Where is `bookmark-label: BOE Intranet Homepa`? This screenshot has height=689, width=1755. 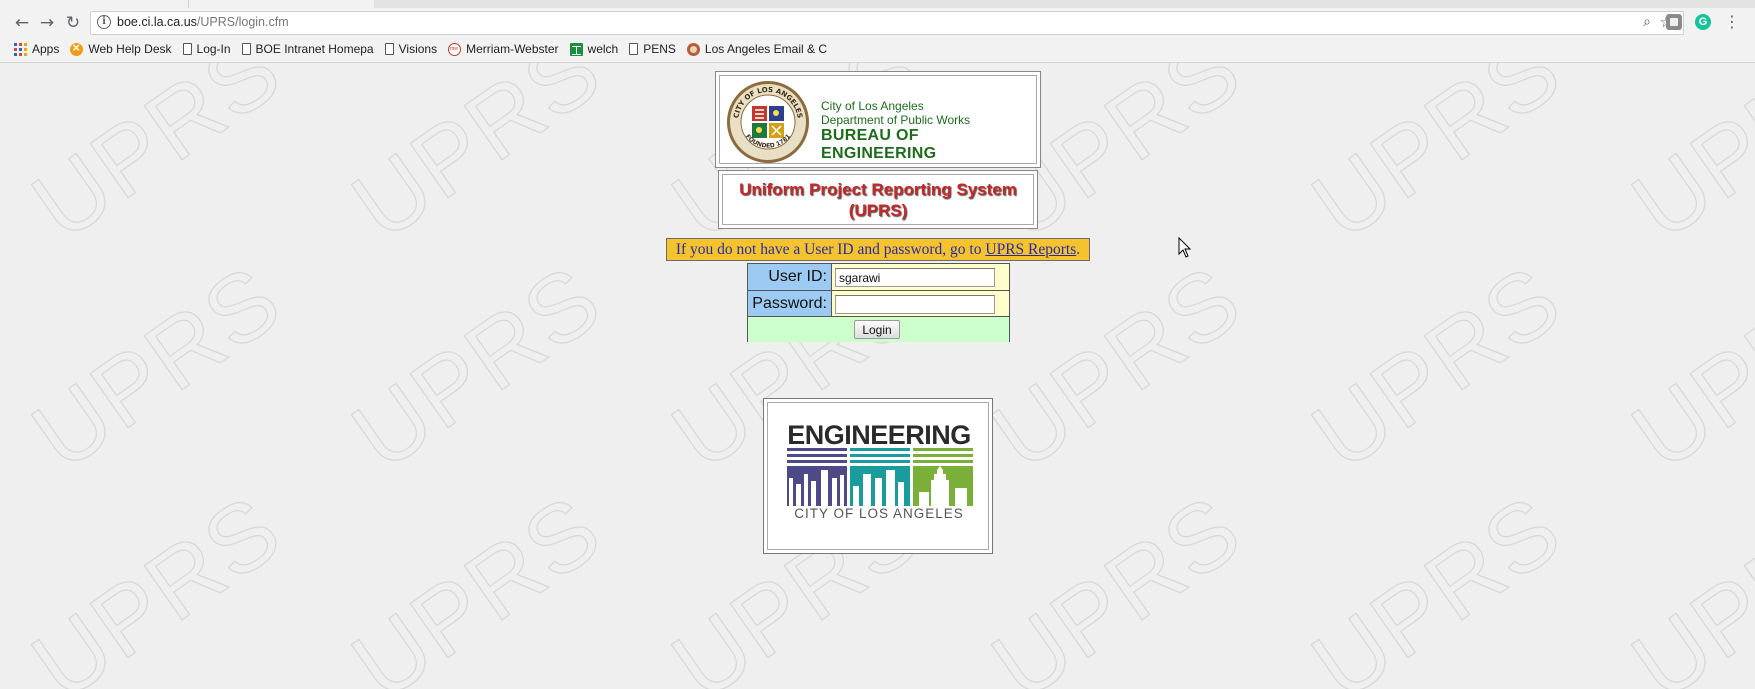 bookmark-label: BOE Intranet Homepa is located at coordinates (314, 49).